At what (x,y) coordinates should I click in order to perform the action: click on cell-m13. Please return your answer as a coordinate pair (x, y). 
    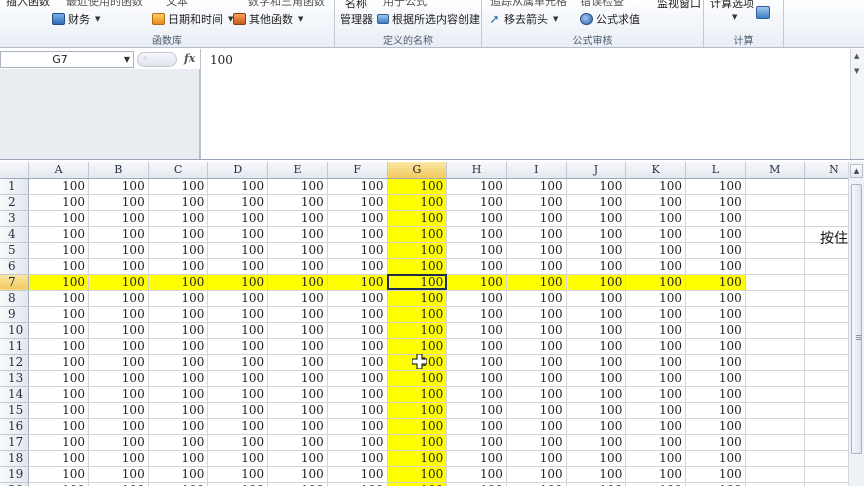
    Looking at the image, I should click on (775, 378).